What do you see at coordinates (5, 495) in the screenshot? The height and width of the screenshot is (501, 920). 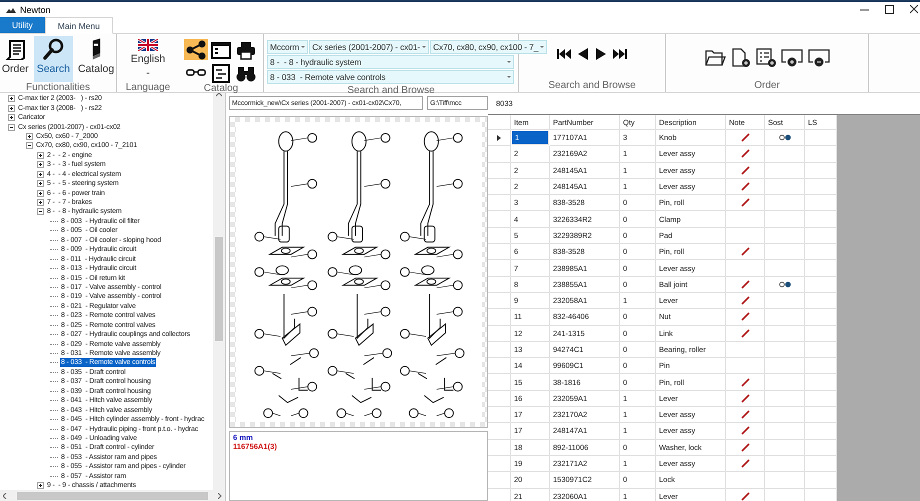 I see `scroll-left-icon` at bounding box center [5, 495].